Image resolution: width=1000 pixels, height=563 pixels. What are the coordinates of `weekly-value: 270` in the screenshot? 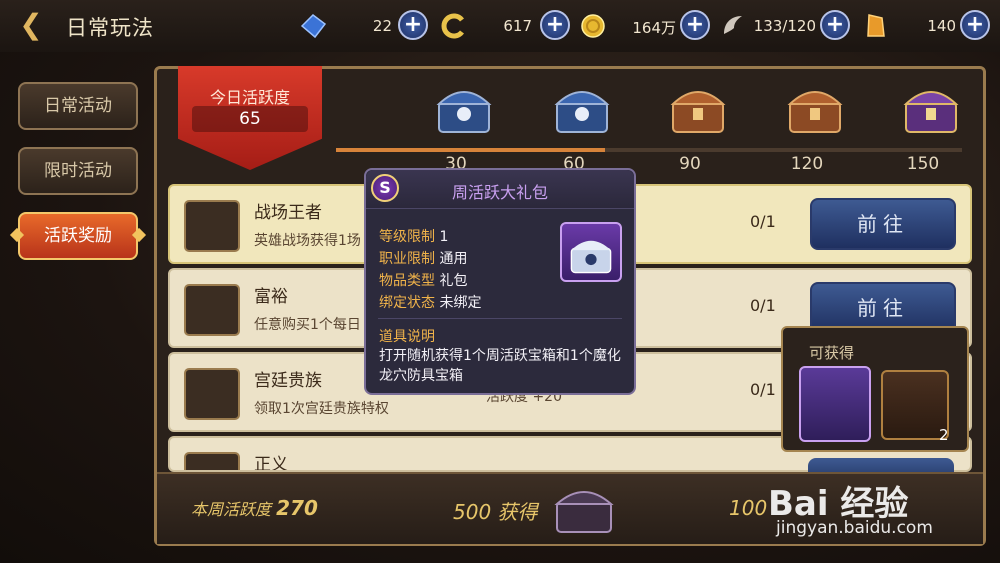 It's located at (297, 508).